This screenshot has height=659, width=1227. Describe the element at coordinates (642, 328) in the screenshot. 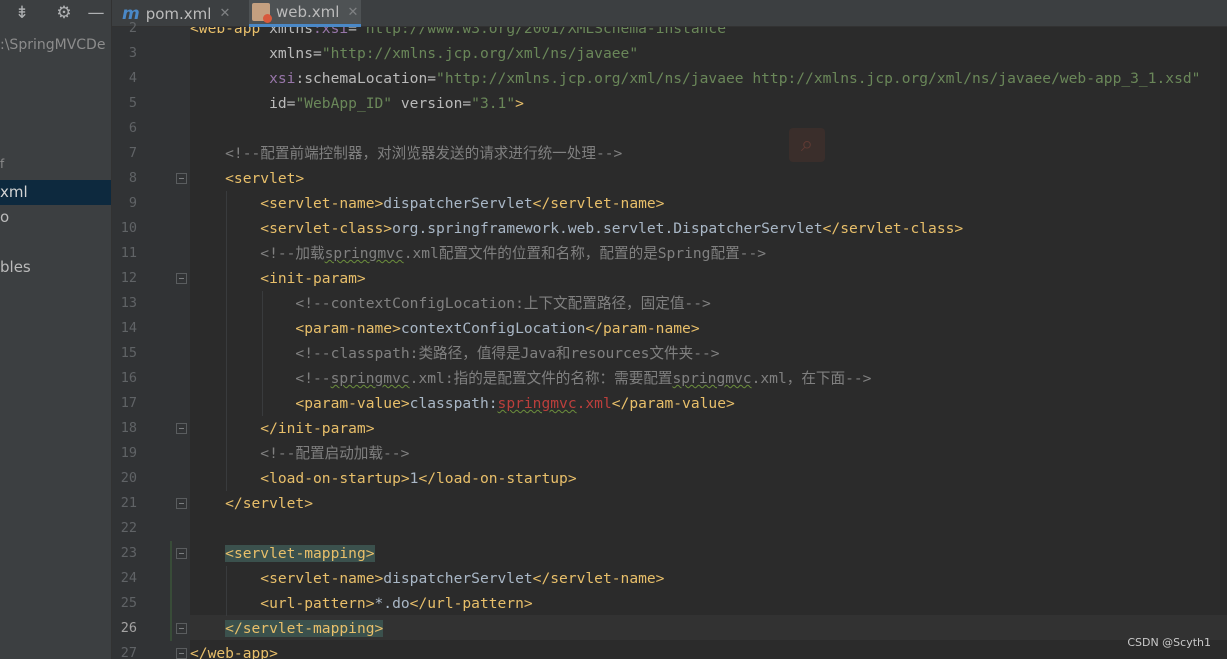

I see `code-token: </param-name>` at that location.